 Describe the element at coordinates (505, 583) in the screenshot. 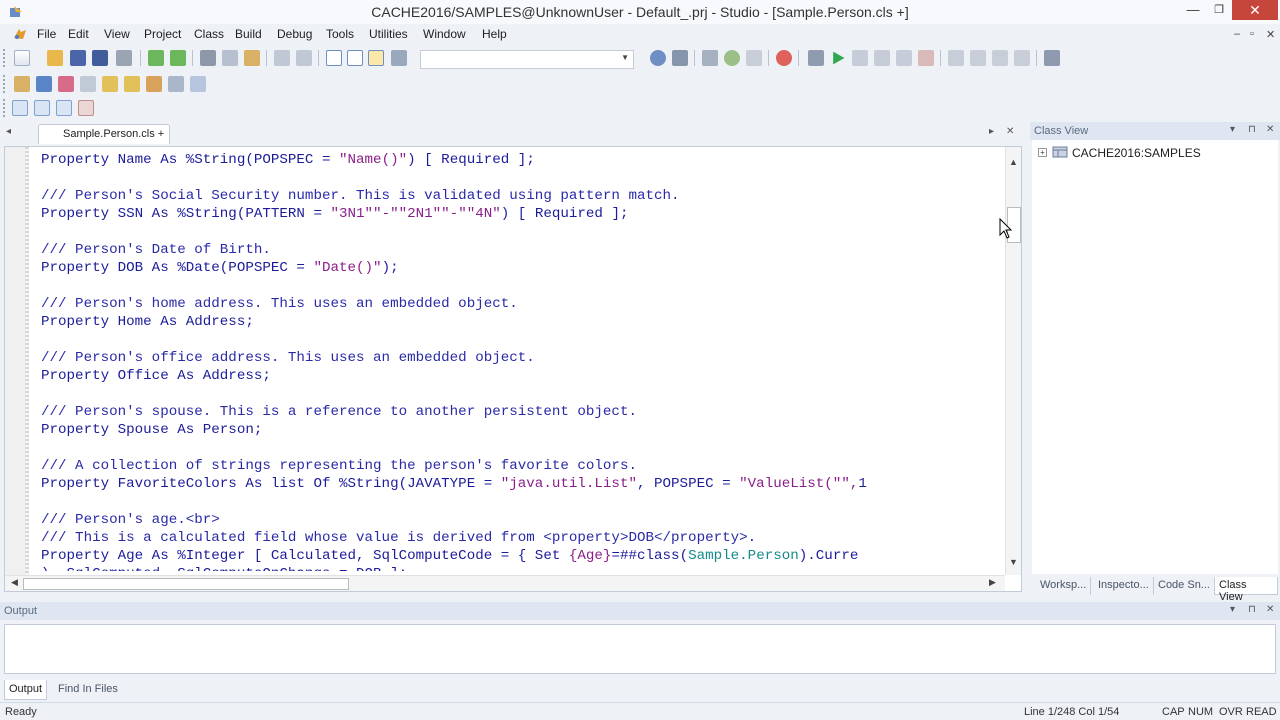

I see `horizontal-scrollbar: ◀ ▶` at that location.